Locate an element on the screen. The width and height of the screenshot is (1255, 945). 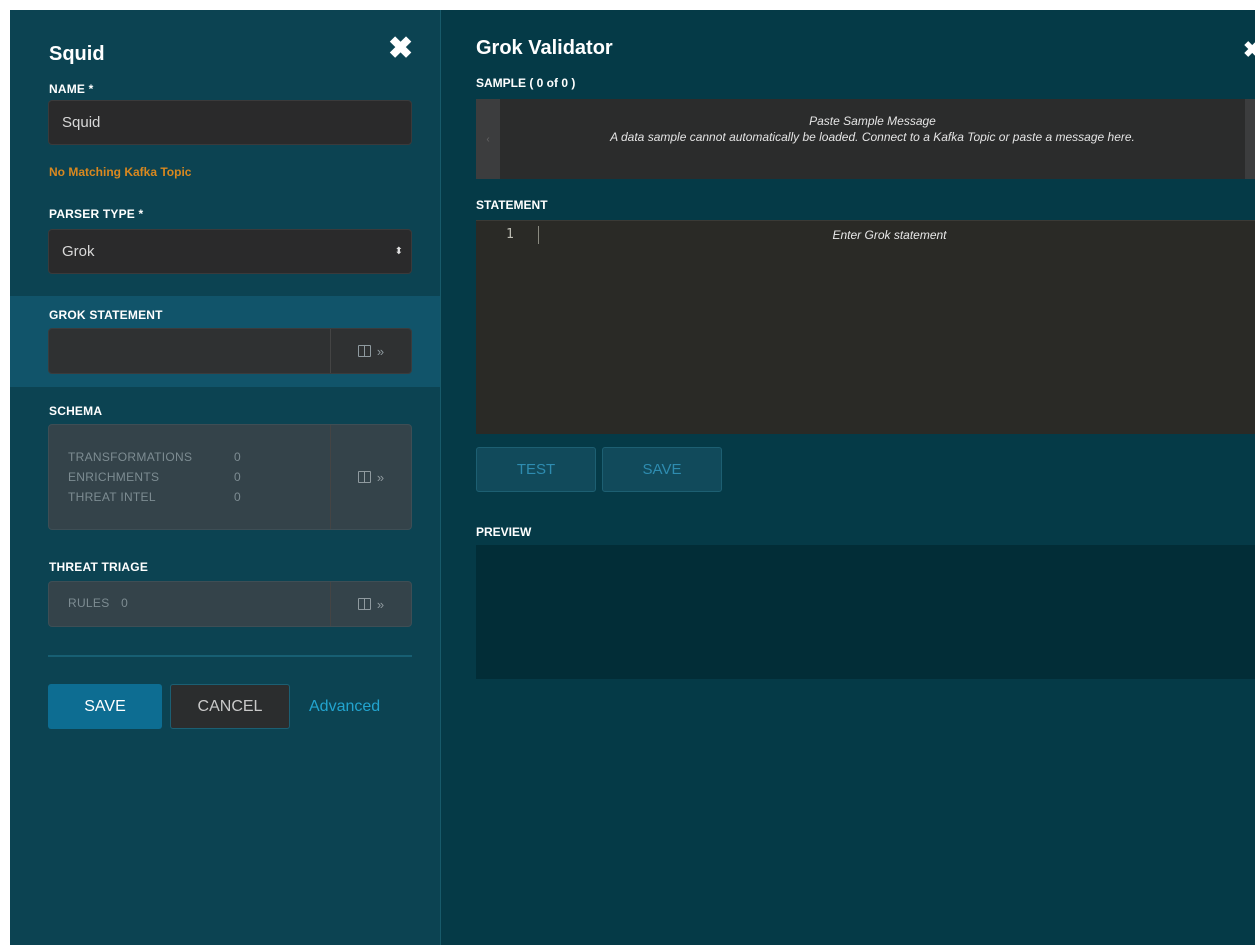
schema-row-name: THREAT INTEL is located at coordinates (112, 497).